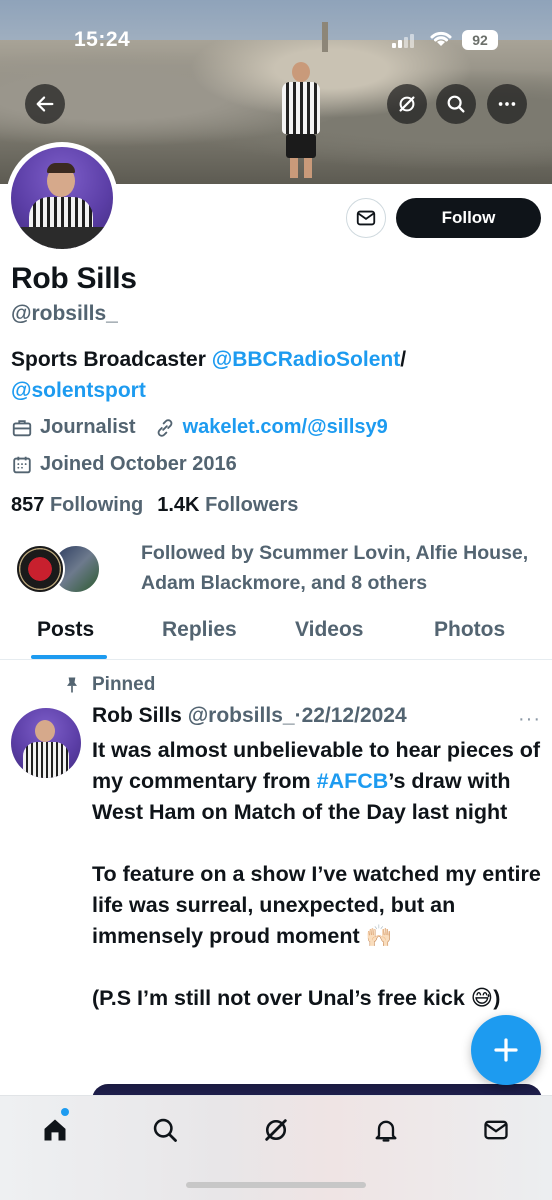 Image resolution: width=552 pixels, height=1200 pixels. Describe the element at coordinates (108, 685) in the screenshot. I see `pinned-label: Pinned` at that location.